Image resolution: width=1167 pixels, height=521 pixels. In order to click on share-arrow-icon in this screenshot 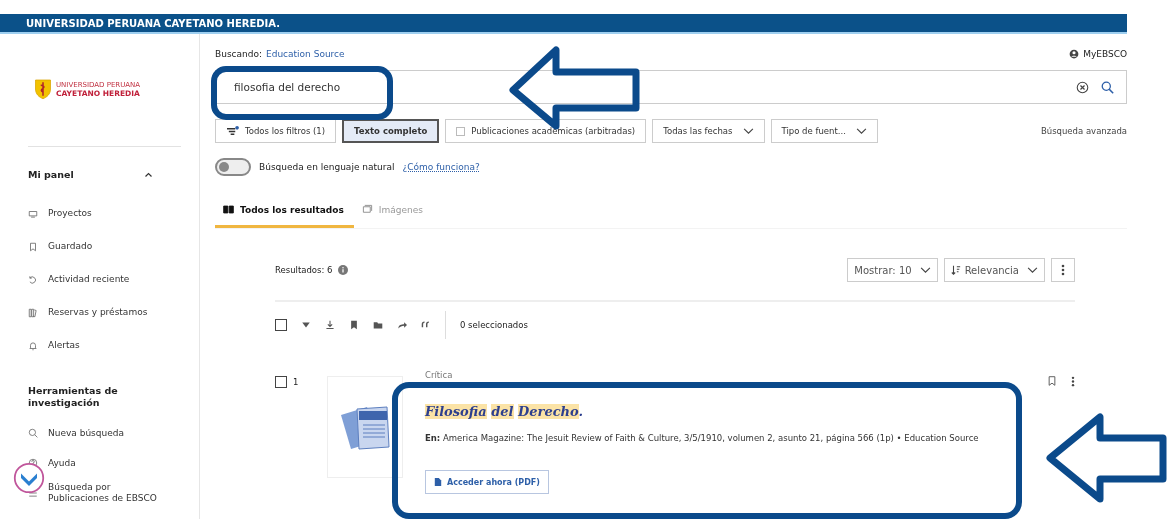, I will do `click(402, 325)`.